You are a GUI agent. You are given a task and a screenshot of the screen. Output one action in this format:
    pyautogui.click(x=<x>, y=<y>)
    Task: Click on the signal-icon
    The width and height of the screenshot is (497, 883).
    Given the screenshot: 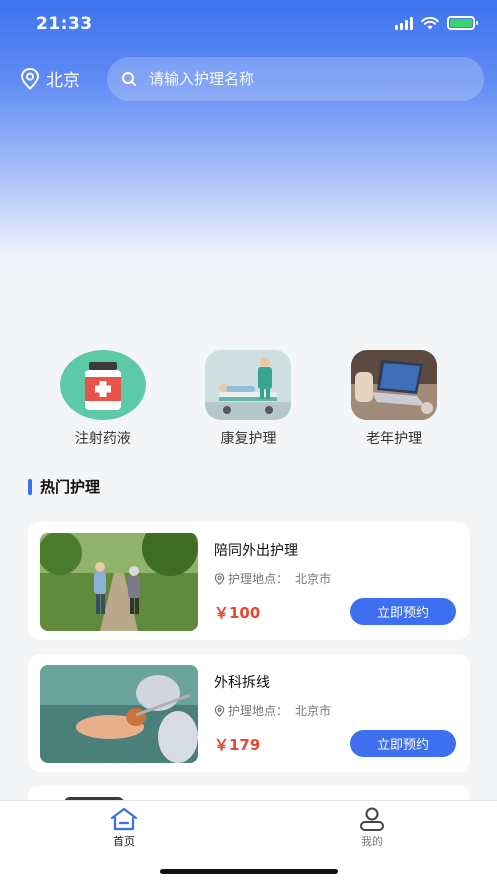 What is the action you would take?
    pyautogui.click(x=404, y=23)
    